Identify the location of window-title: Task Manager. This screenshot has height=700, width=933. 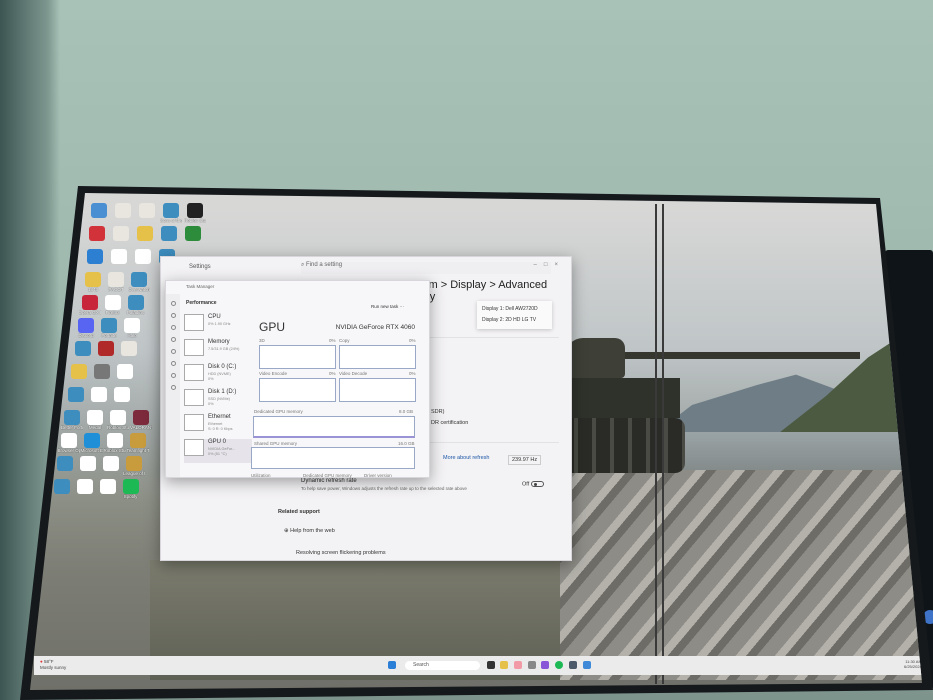
(200, 286).